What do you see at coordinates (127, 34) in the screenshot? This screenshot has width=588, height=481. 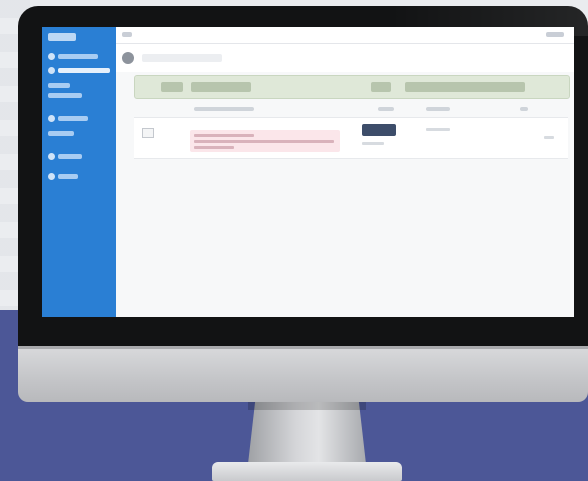 I see `menu-icon` at bounding box center [127, 34].